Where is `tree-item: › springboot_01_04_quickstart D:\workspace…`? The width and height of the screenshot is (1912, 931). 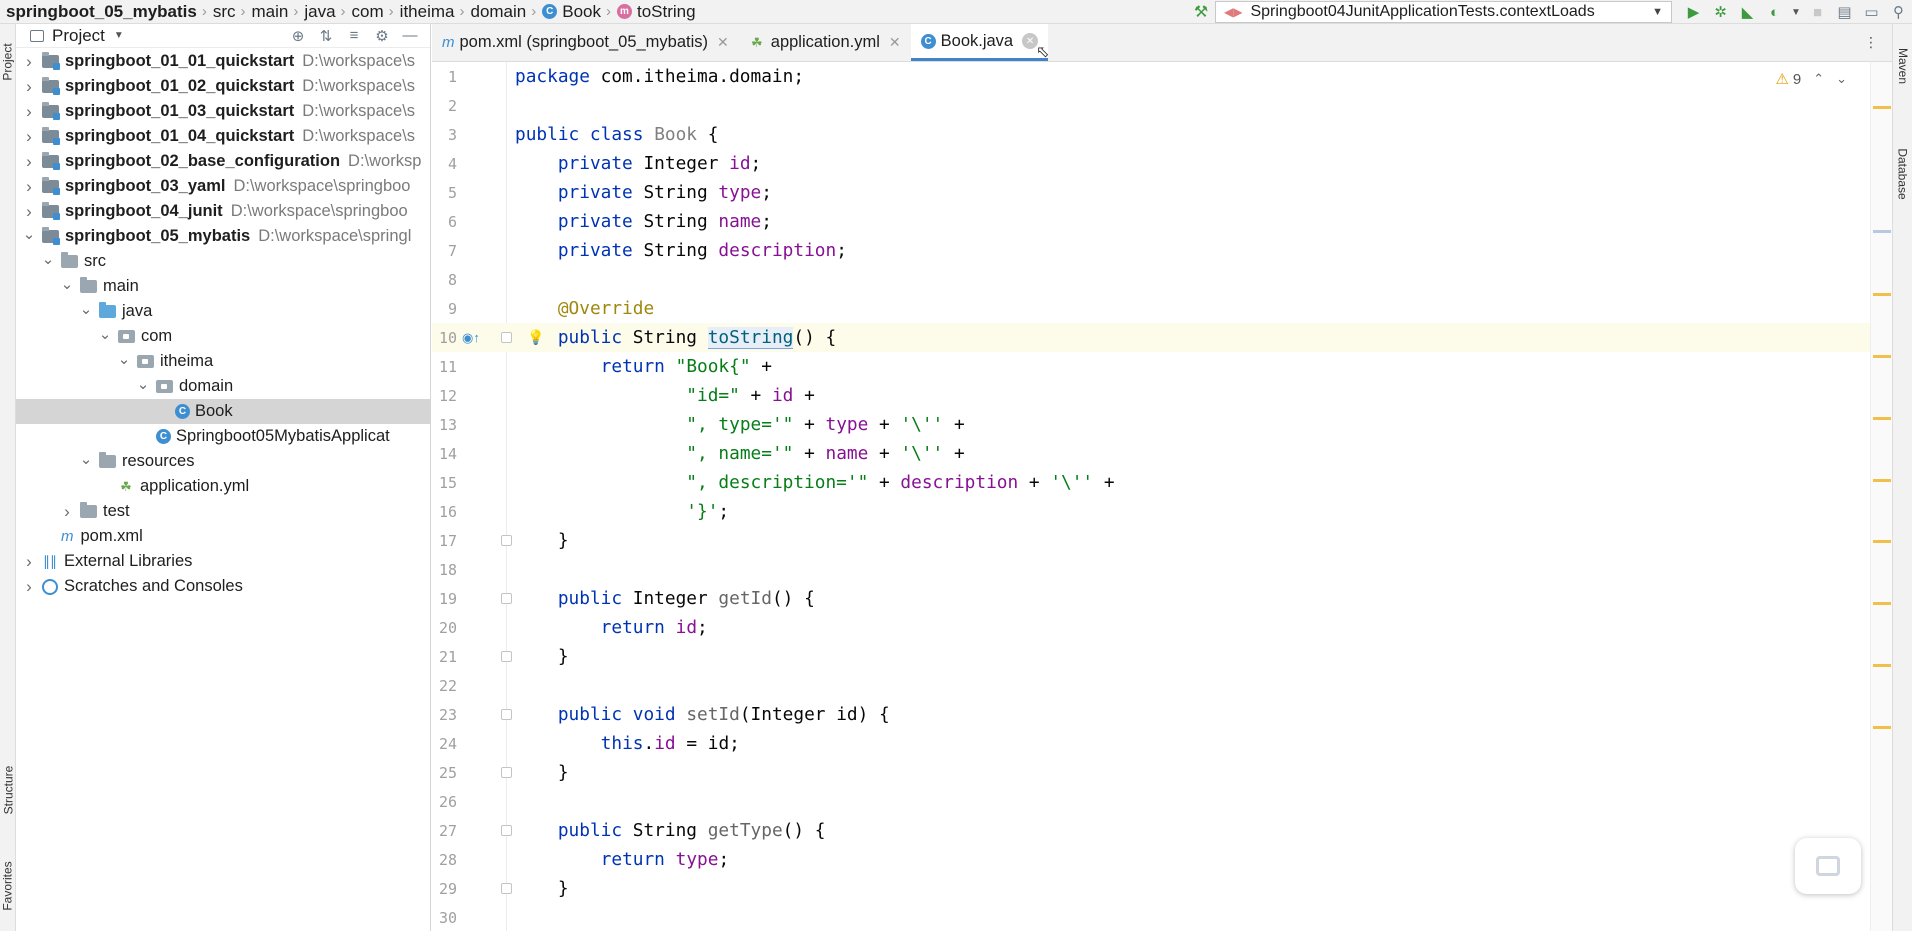 tree-item: › springboot_01_04_quickstart D:\workspace… is located at coordinates (223, 136).